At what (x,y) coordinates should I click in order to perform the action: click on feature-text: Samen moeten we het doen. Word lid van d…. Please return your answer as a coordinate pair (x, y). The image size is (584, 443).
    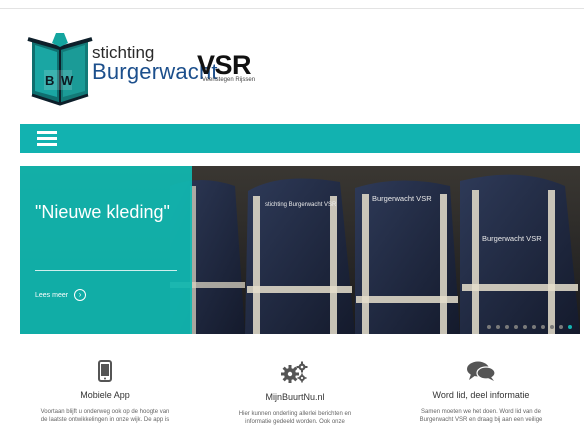
    Looking at the image, I should click on (481, 416).